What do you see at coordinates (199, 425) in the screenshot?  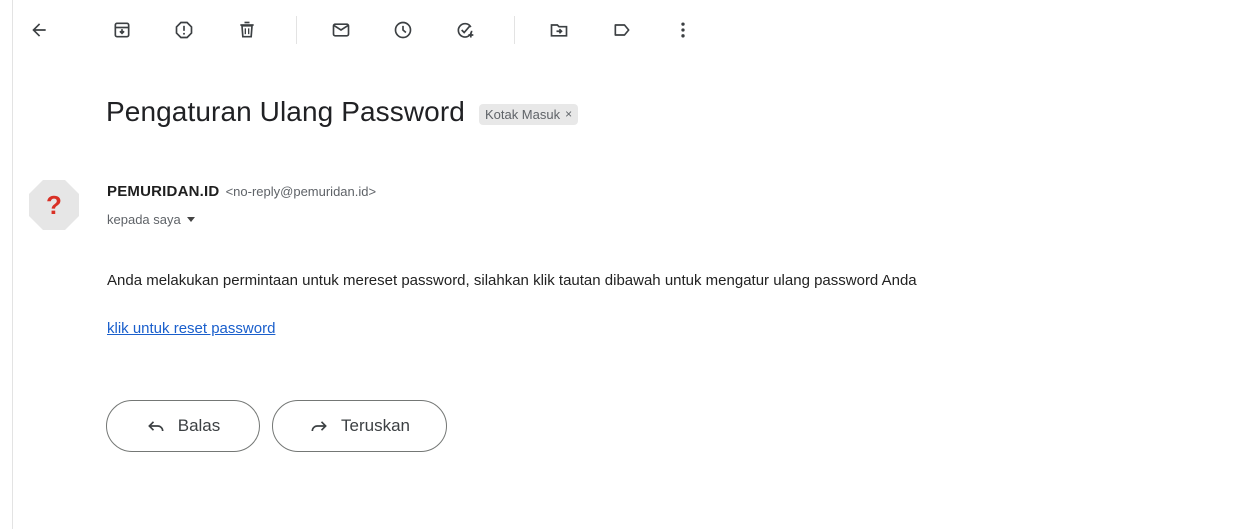 I see `reply-button-label: Balas` at bounding box center [199, 425].